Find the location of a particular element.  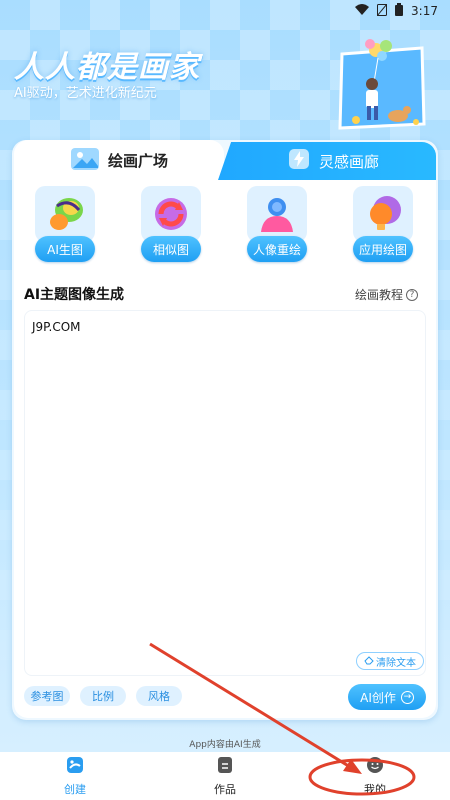

nav-profile: 我的 is located at coordinates (375, 776).